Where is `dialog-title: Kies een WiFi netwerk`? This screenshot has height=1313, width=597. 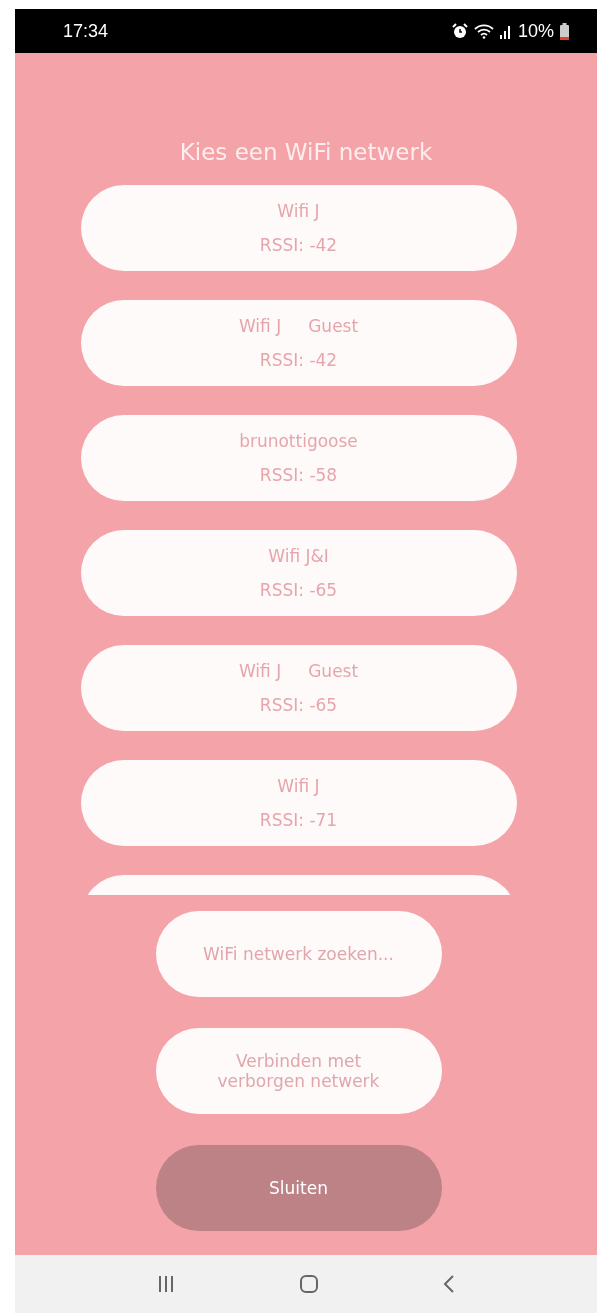 dialog-title: Kies een WiFi netwerk is located at coordinates (306, 152).